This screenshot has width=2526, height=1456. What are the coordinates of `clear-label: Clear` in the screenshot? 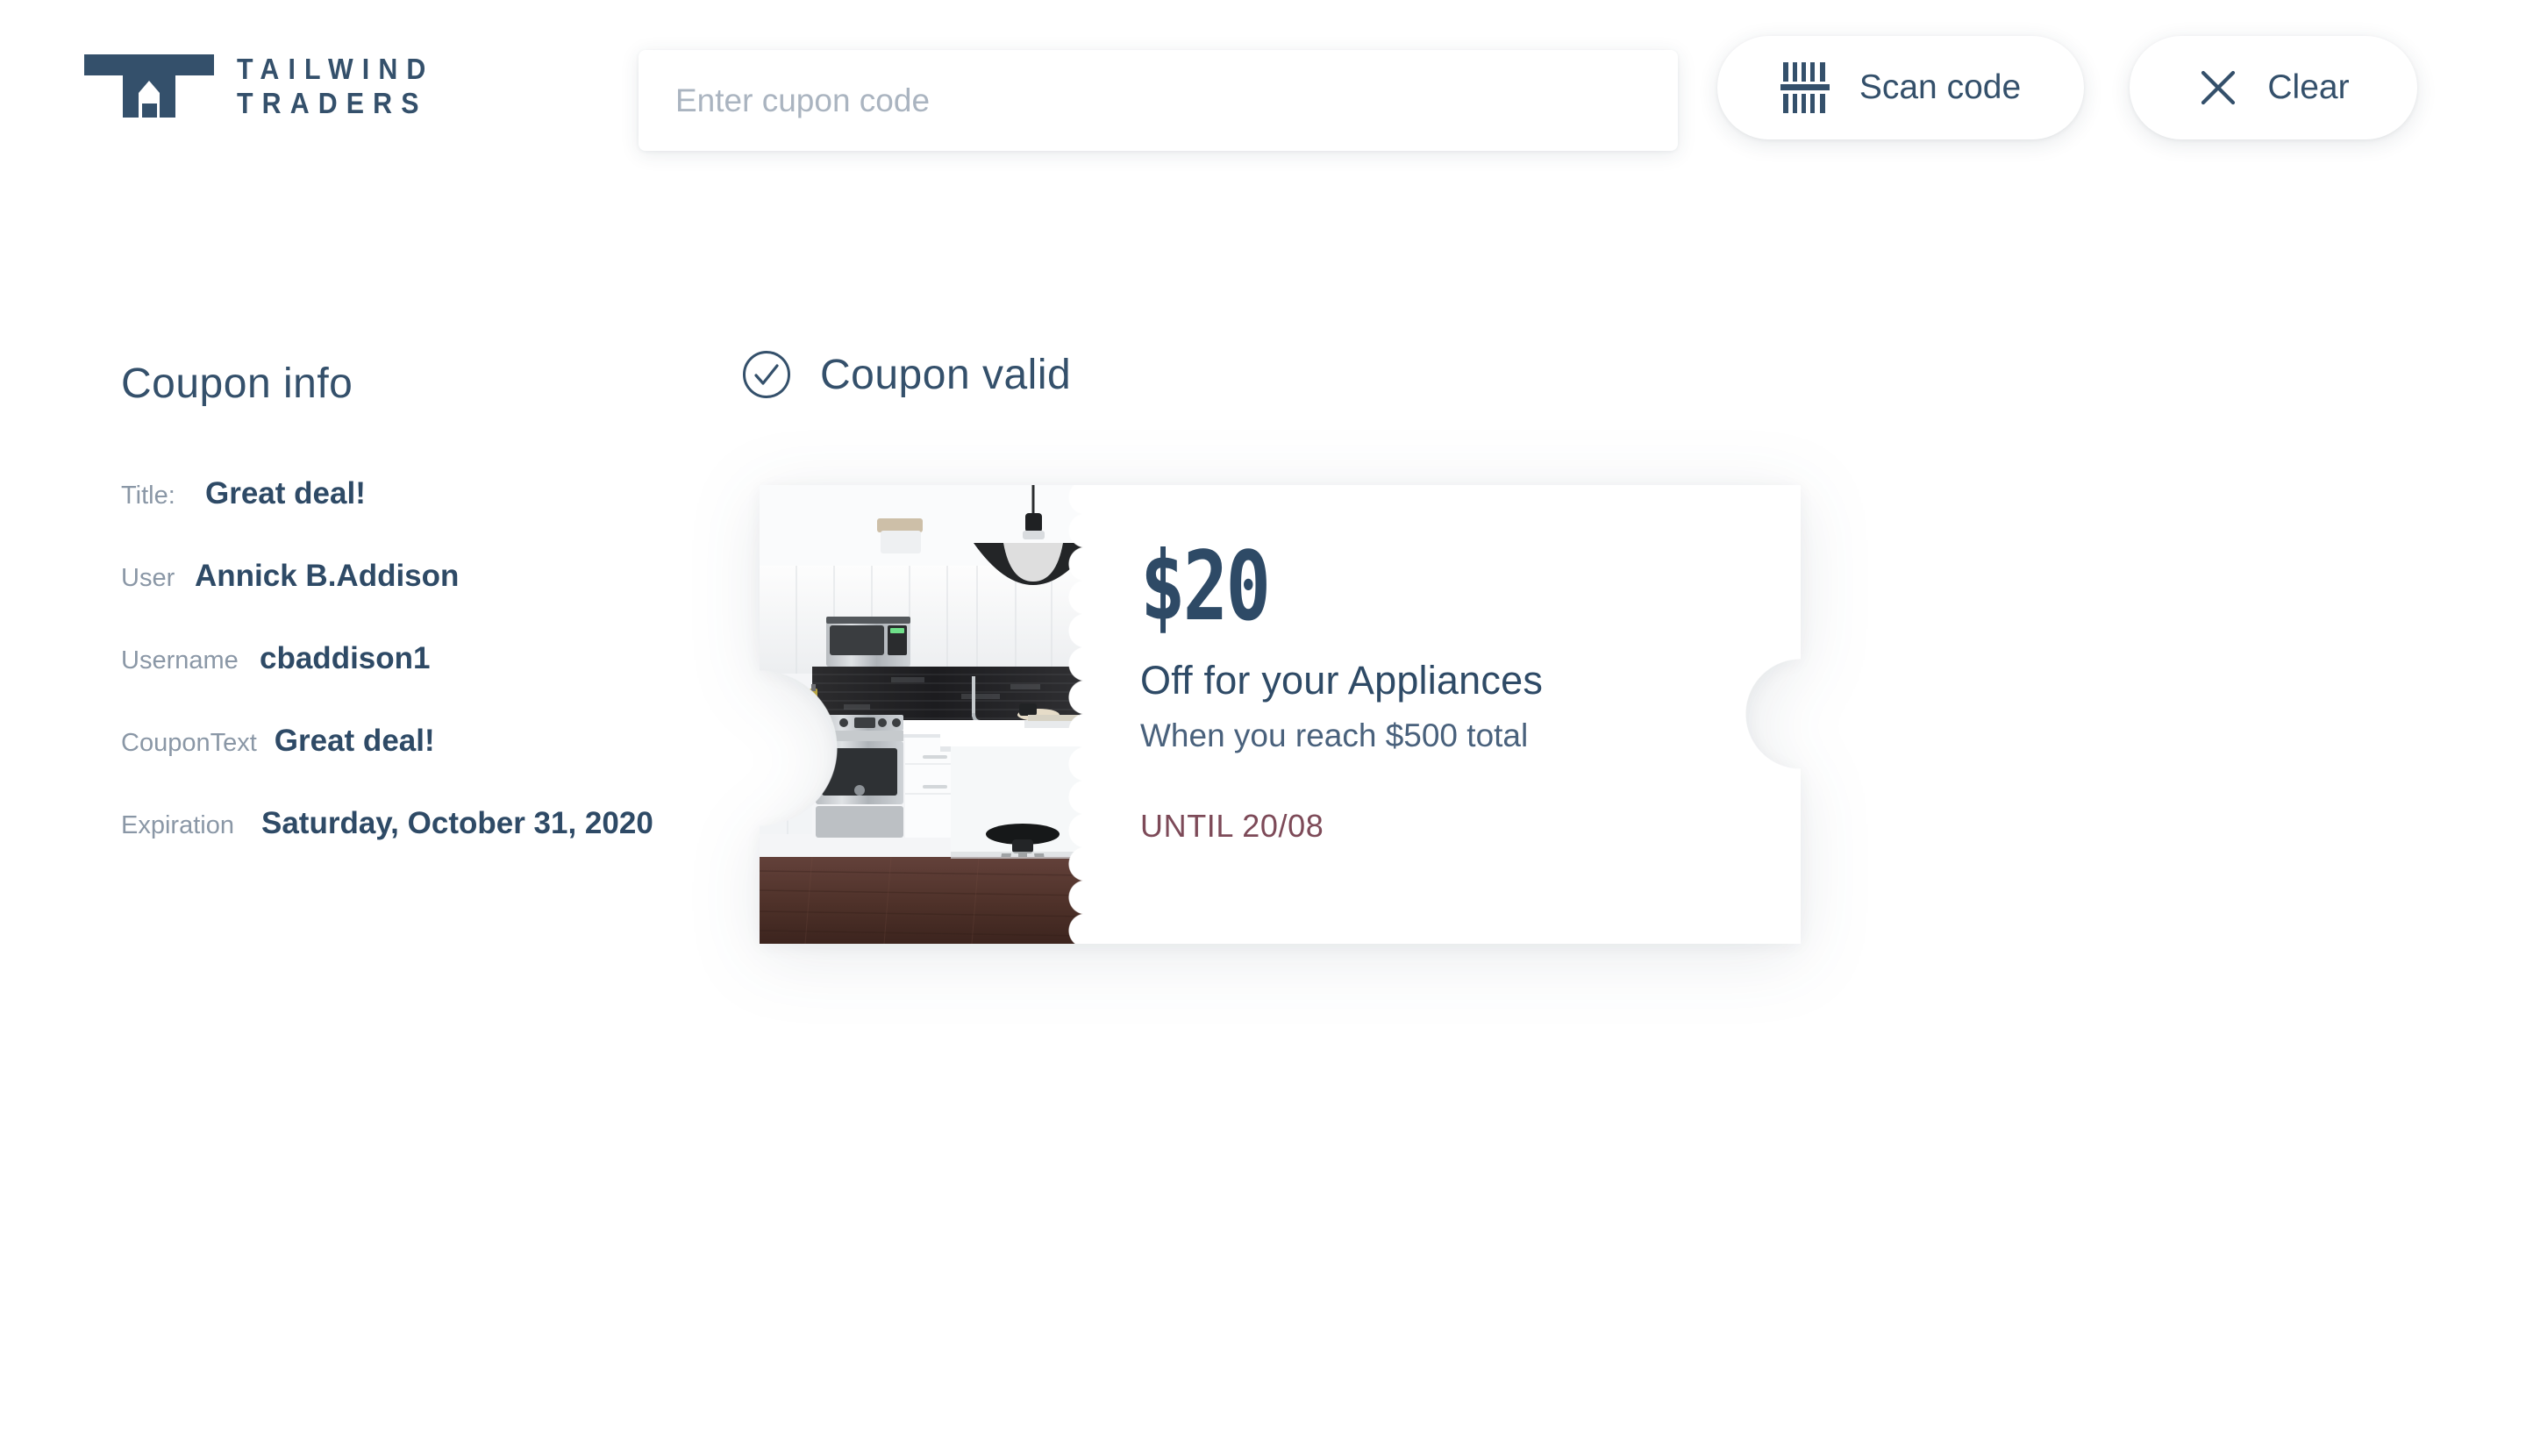 It's located at (2308, 87).